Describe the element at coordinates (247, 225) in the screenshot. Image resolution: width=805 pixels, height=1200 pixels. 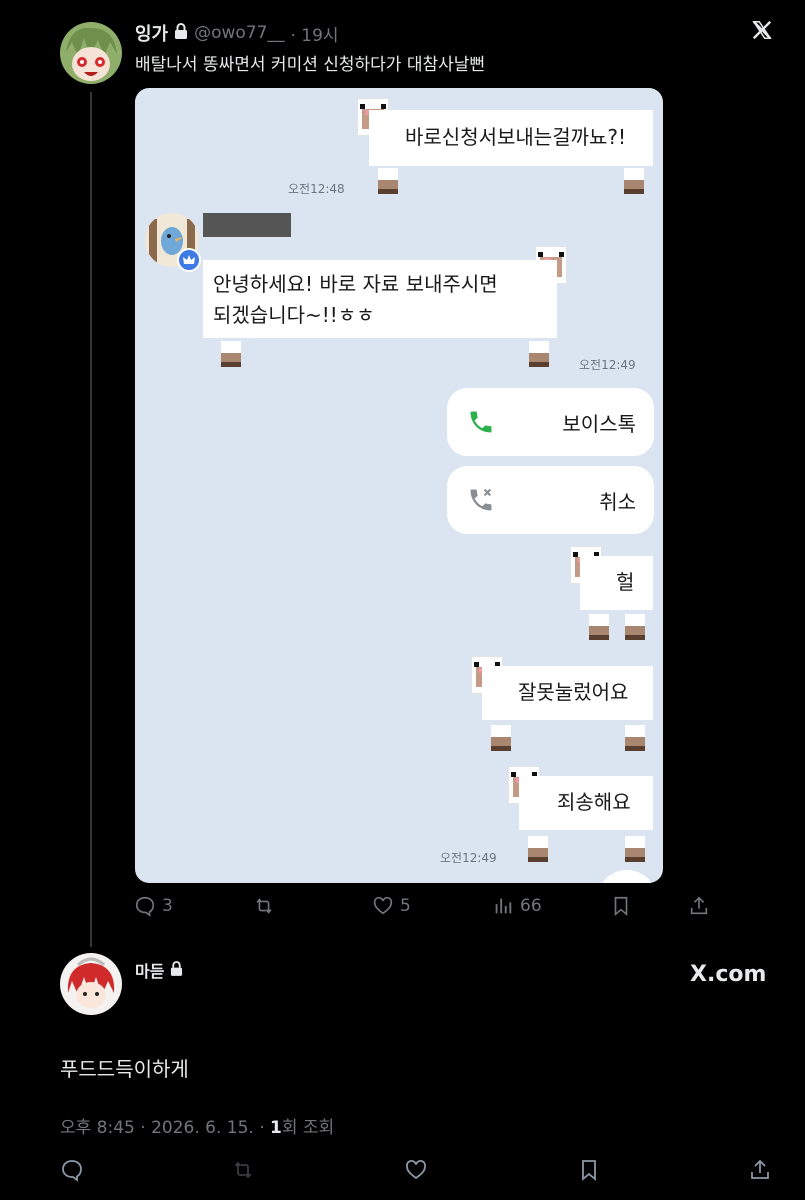
I see `redacted-name` at that location.